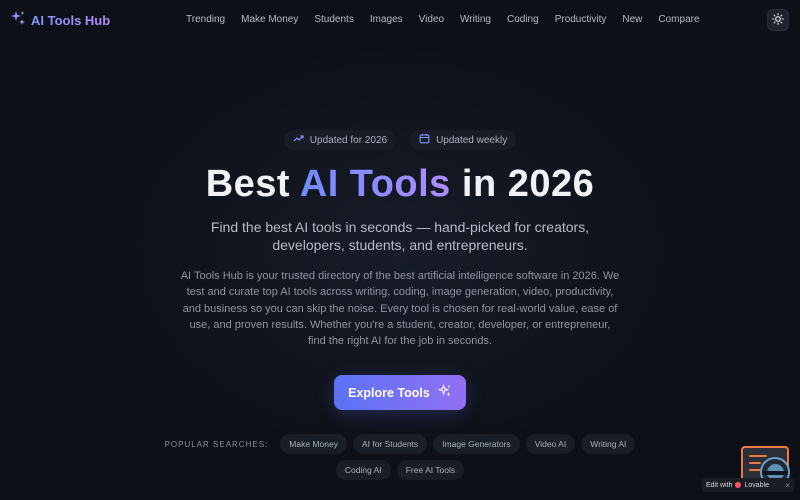  What do you see at coordinates (581, 20) in the screenshot?
I see `nav-productivity: Productivity` at bounding box center [581, 20].